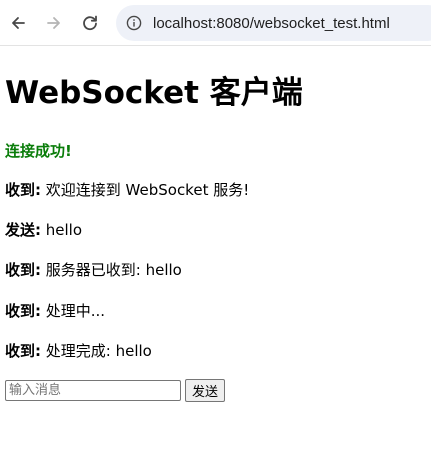 Image resolution: width=431 pixels, height=453 pixels. I want to click on message-text: 处理完成: hello, so click(96, 351).